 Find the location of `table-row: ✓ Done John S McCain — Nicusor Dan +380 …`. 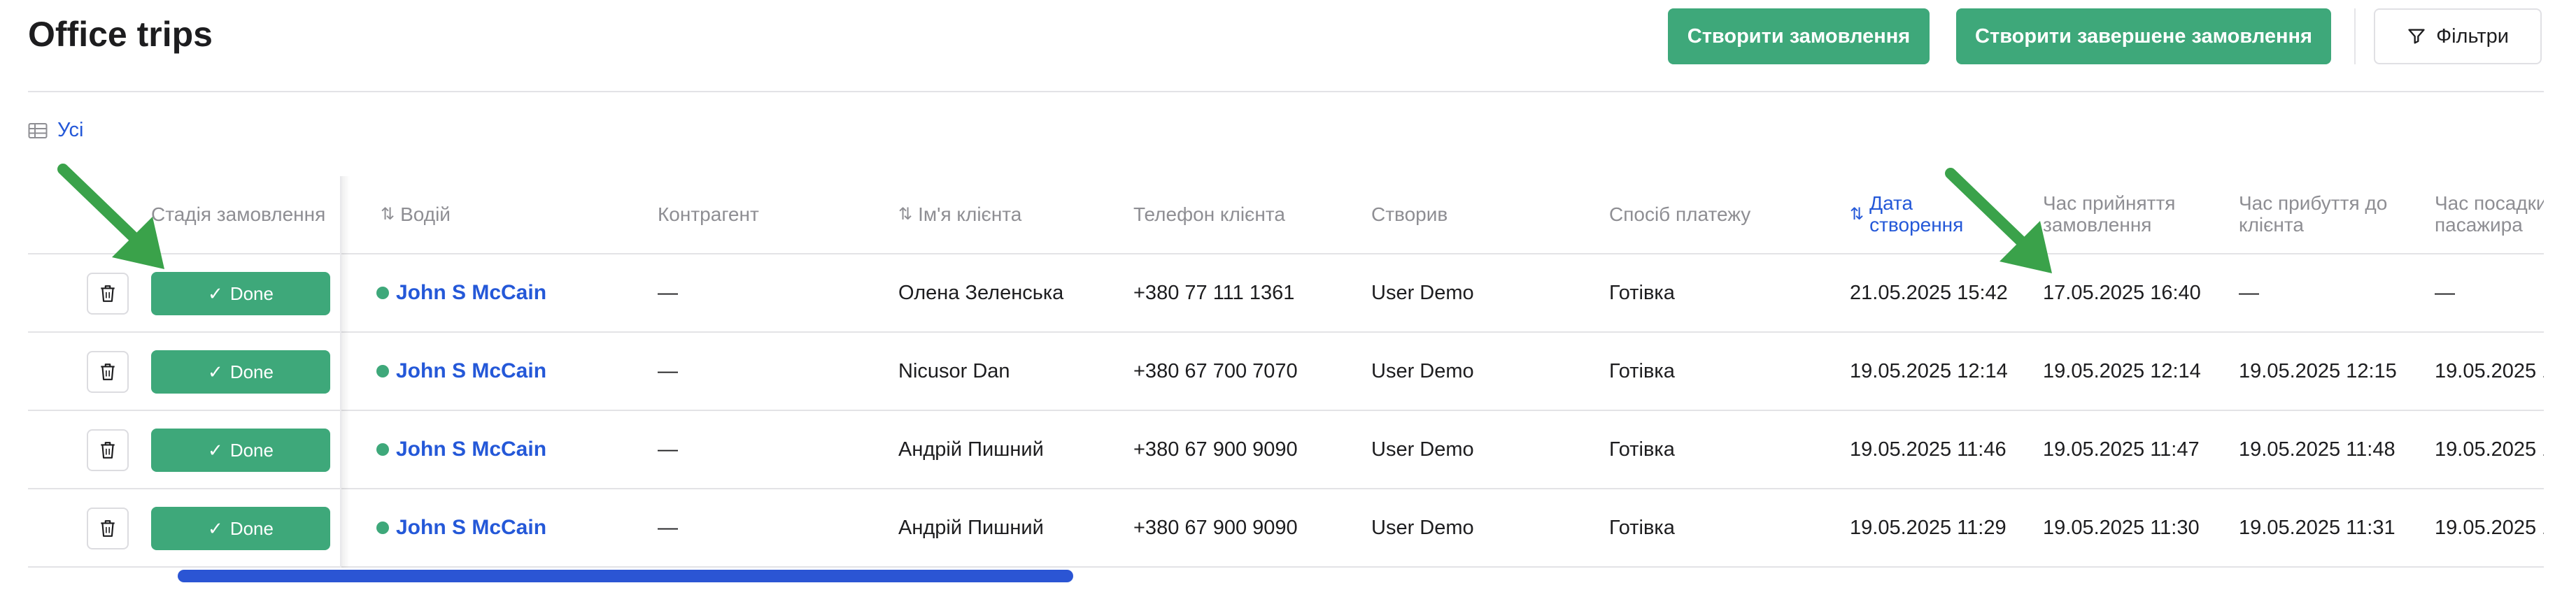

table-row: ✓ Done John S McCain — Nicusor Dan +380 … is located at coordinates (1286, 372).